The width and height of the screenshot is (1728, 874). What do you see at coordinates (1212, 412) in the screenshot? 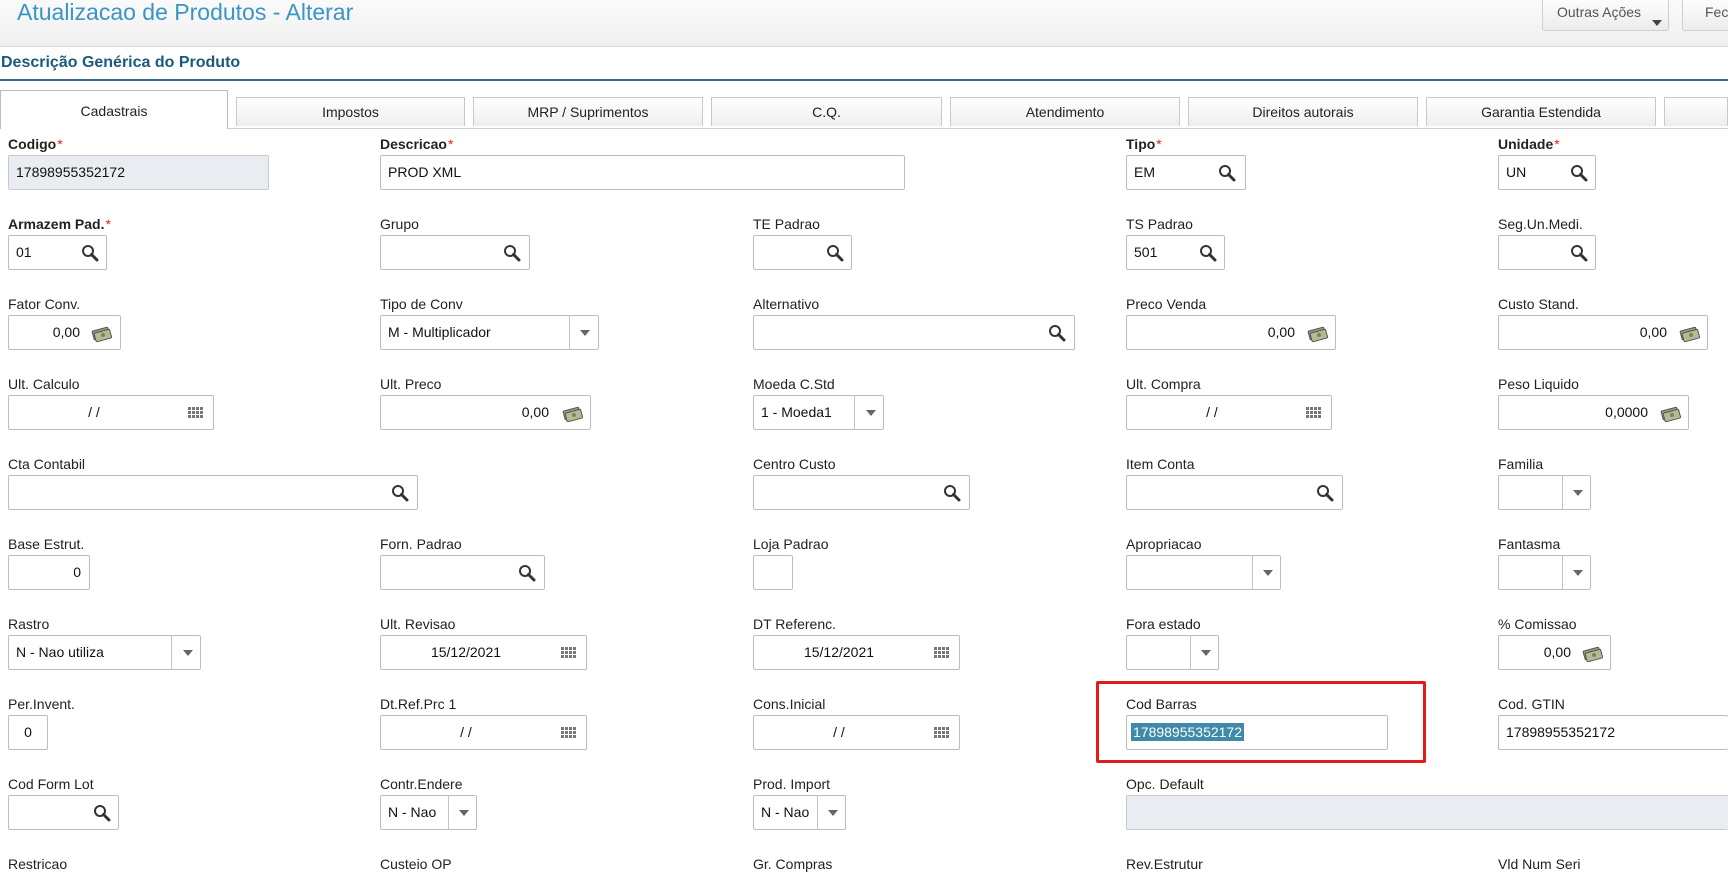
I see `ult-compra-value: / /` at bounding box center [1212, 412].